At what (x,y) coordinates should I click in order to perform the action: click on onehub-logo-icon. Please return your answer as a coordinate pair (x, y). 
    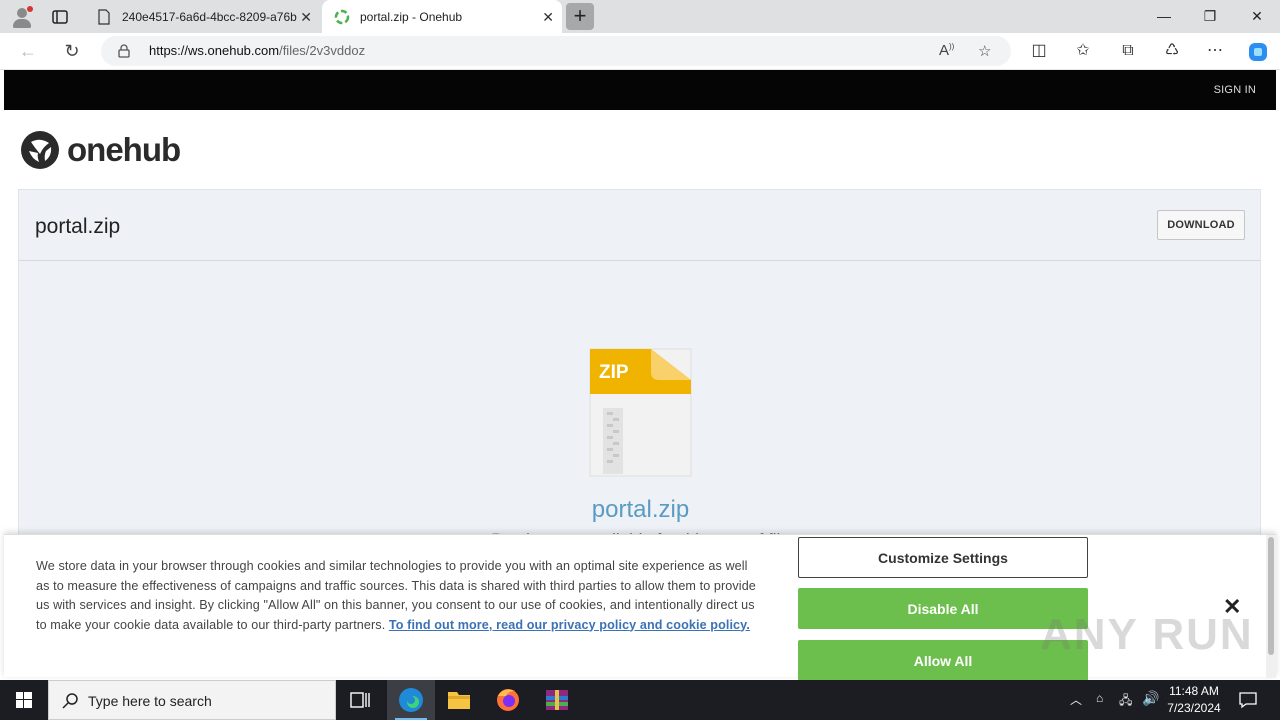
    Looking at the image, I should click on (40, 150).